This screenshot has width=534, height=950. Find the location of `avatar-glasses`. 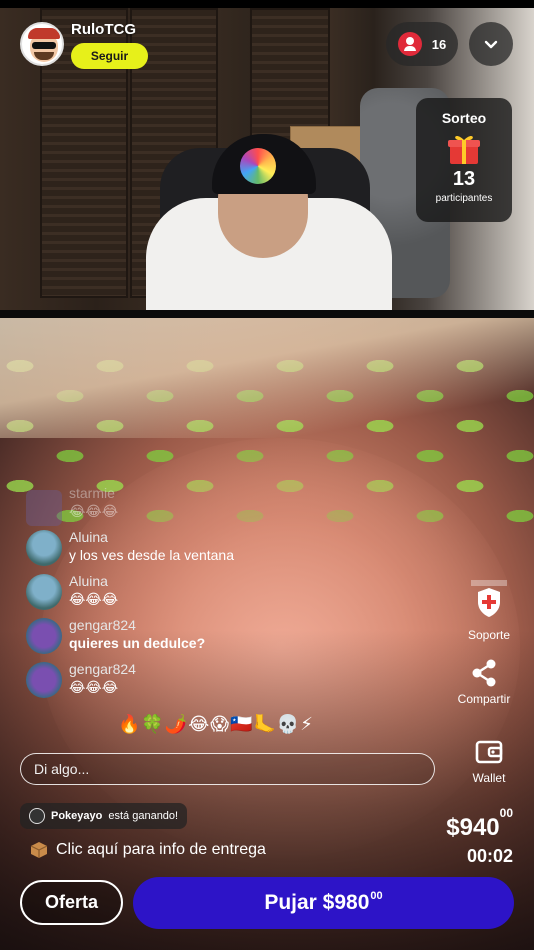

avatar-glasses is located at coordinates (44, 45).